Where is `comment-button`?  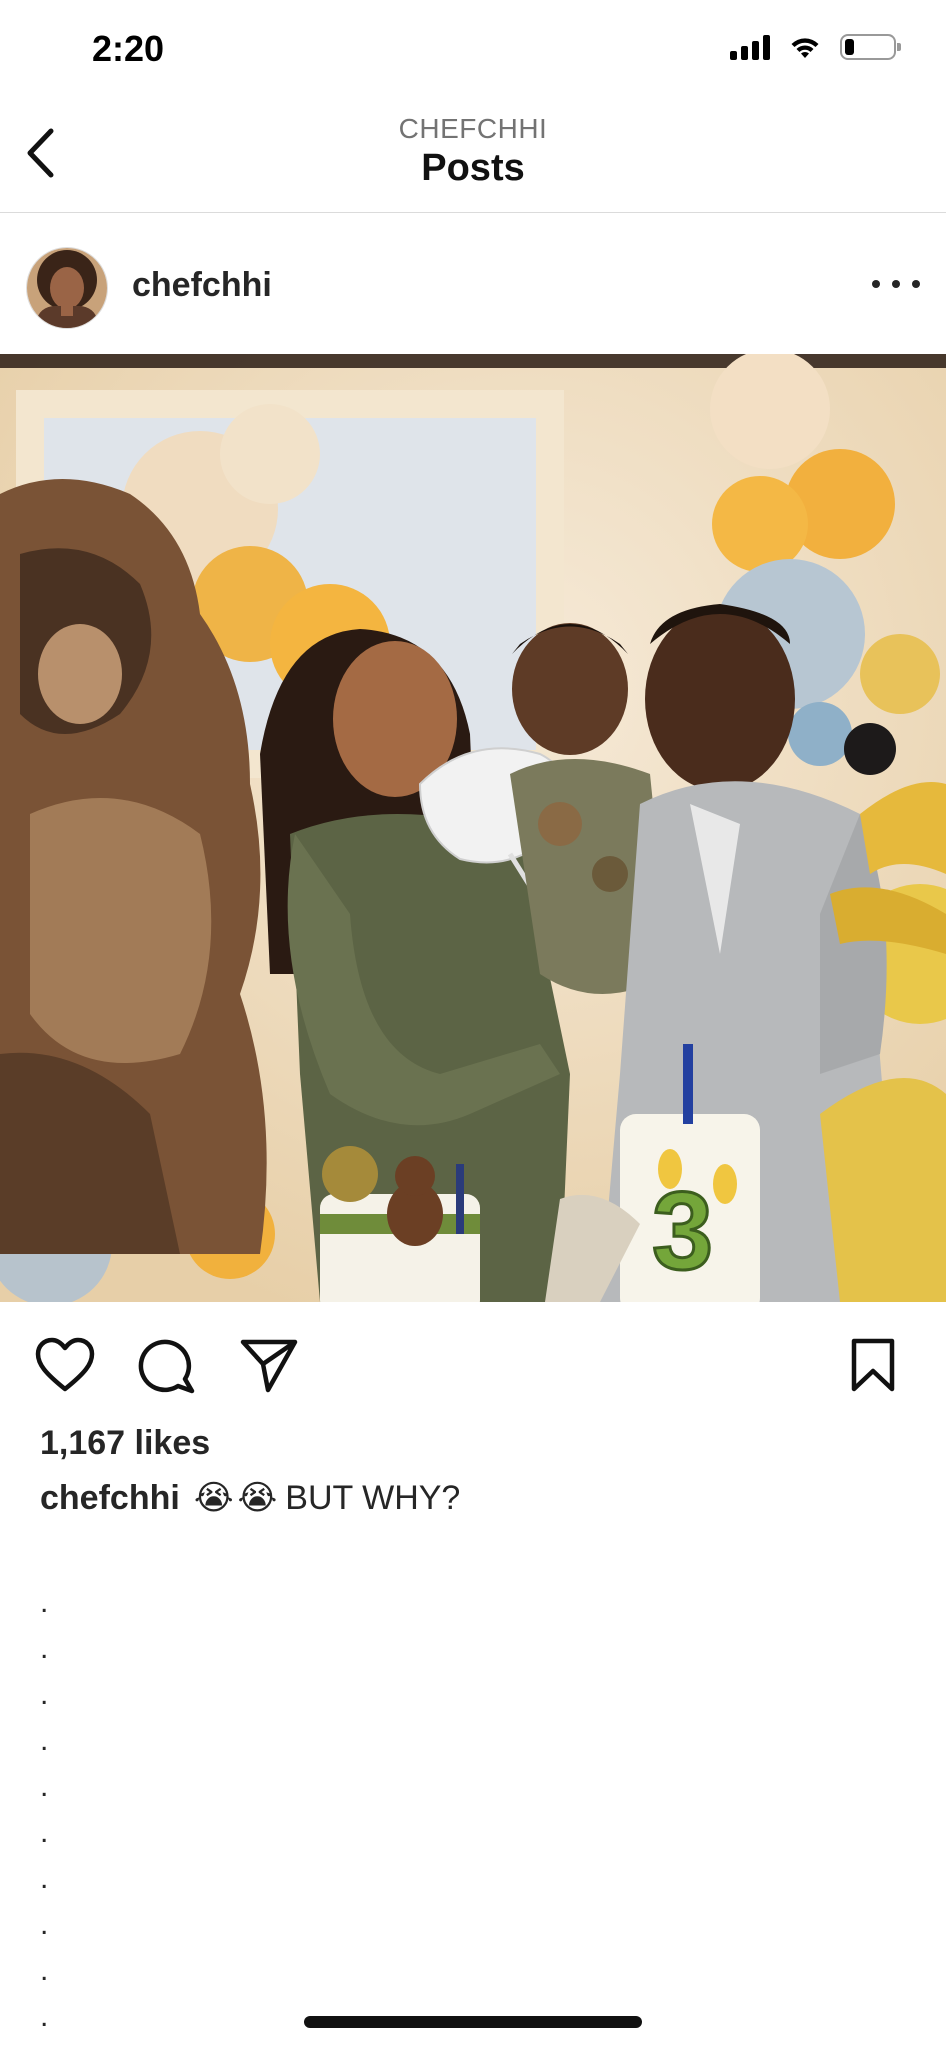 comment-button is located at coordinates (167, 1365).